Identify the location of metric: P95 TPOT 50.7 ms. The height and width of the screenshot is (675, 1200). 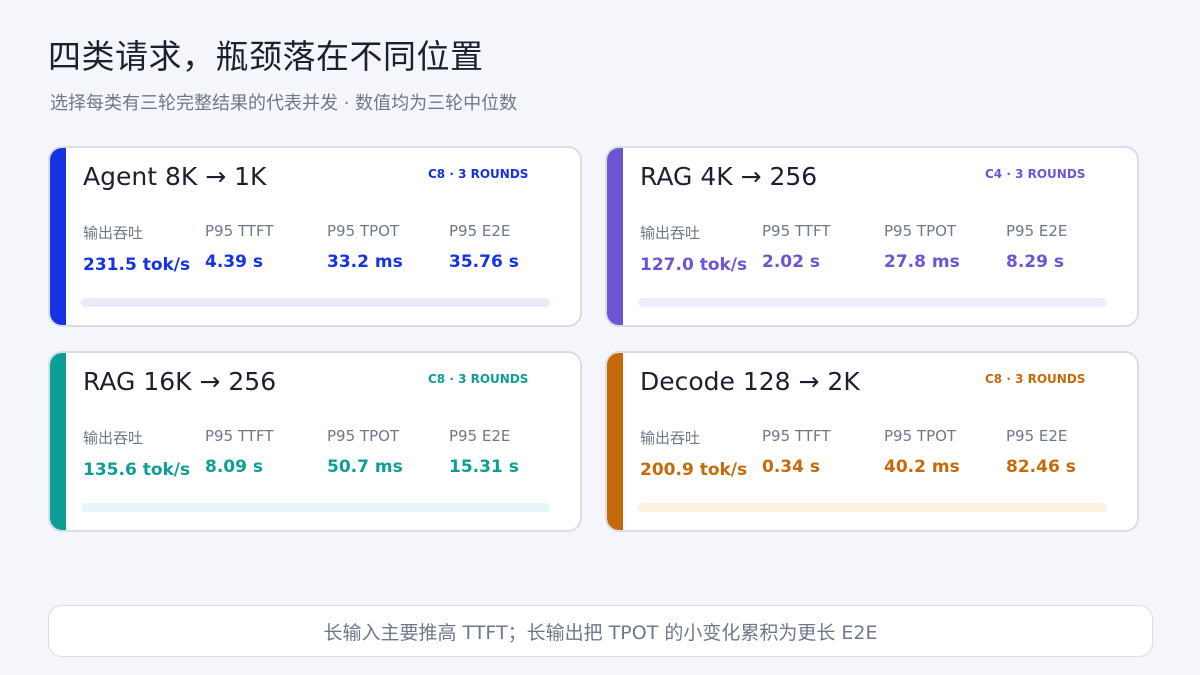
(386, 452).